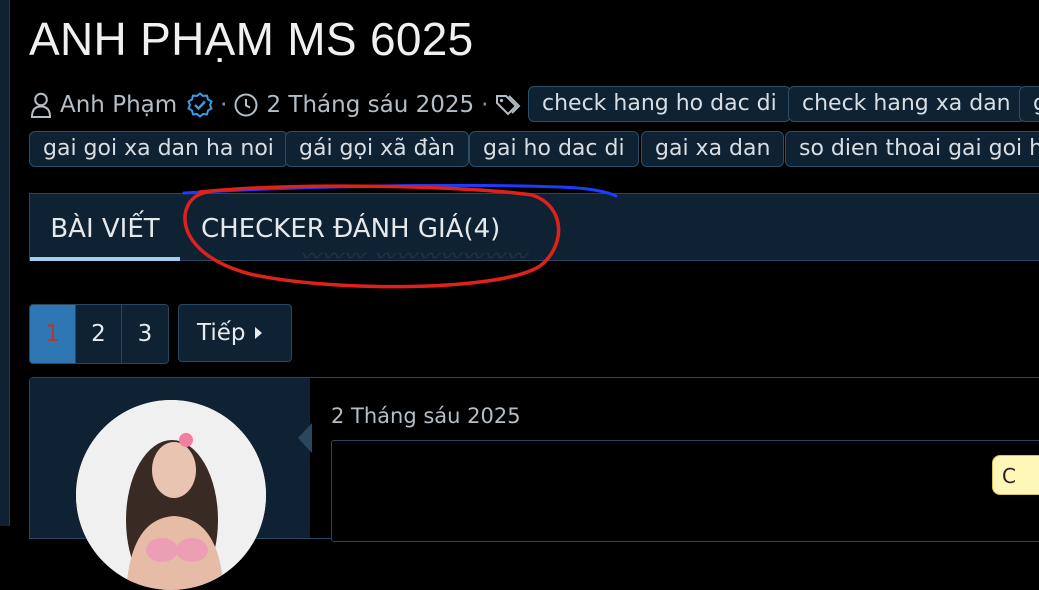 The height and width of the screenshot is (590, 1039). What do you see at coordinates (158, 149) in the screenshot?
I see `tag-link: gai goi xa dan ha noi` at bounding box center [158, 149].